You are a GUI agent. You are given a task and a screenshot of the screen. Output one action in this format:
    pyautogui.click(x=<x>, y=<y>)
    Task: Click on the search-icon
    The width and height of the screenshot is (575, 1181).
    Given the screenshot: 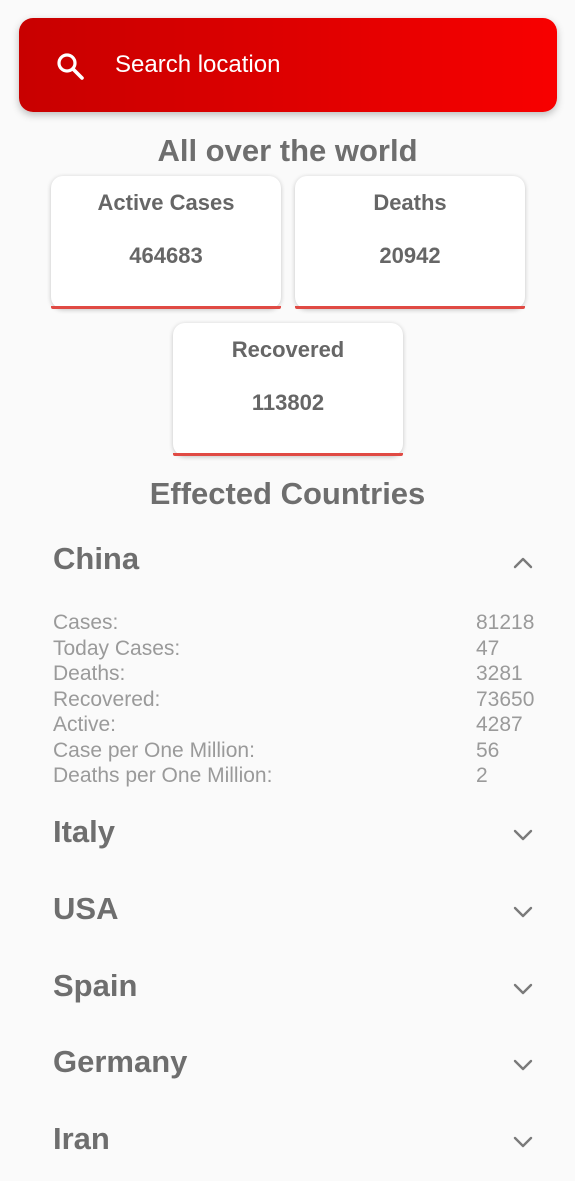 What is the action you would take?
    pyautogui.click(x=70, y=66)
    